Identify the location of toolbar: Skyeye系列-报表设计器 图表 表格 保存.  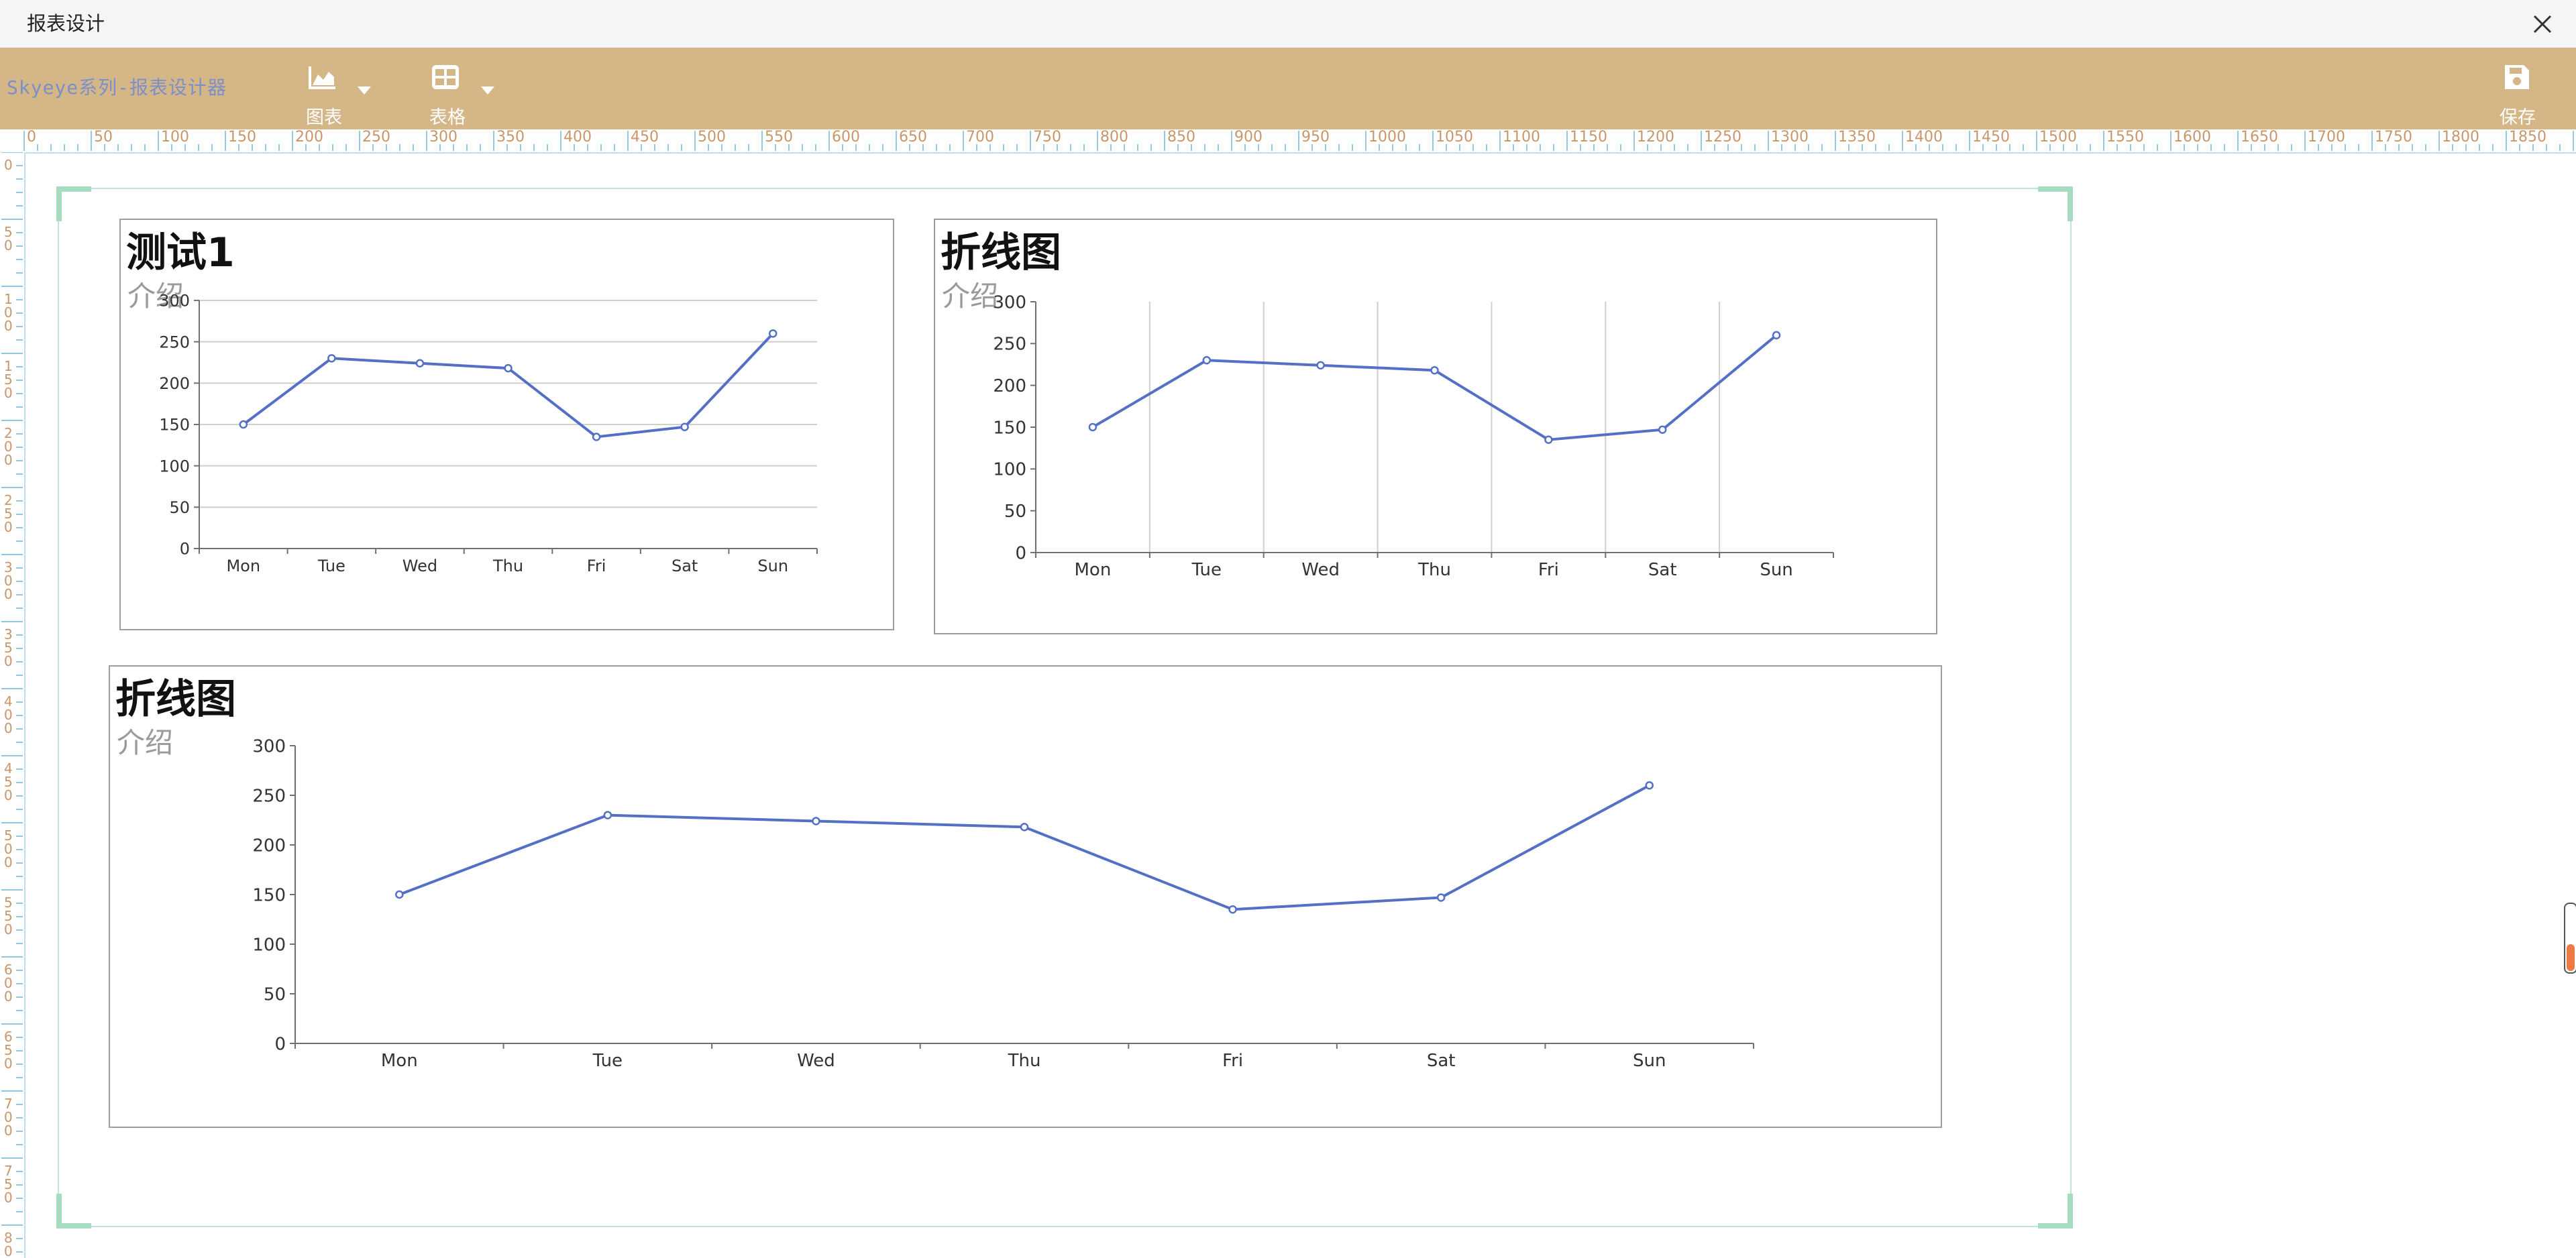
(1288, 88).